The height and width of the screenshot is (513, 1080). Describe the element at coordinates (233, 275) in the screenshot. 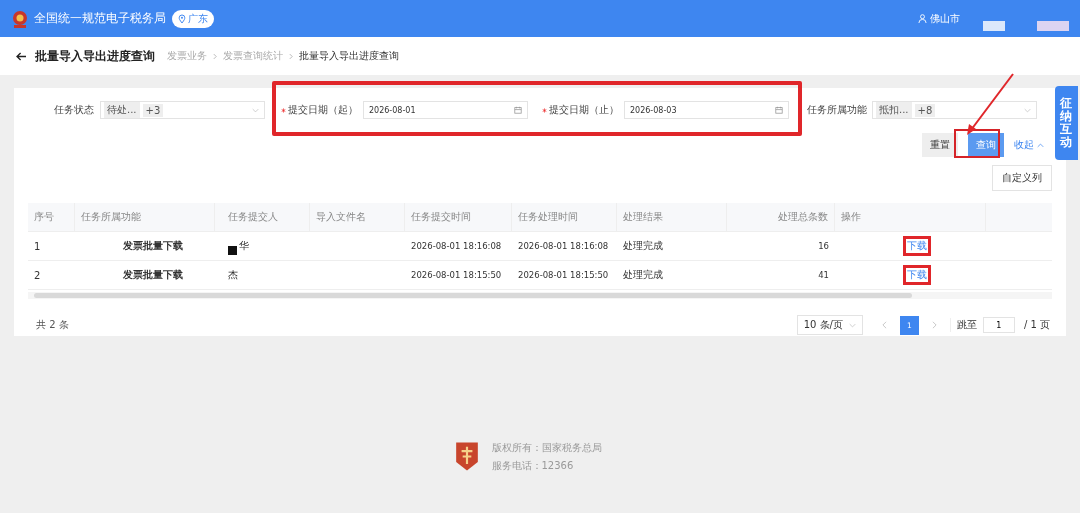

I see `table-cell: 杰` at that location.